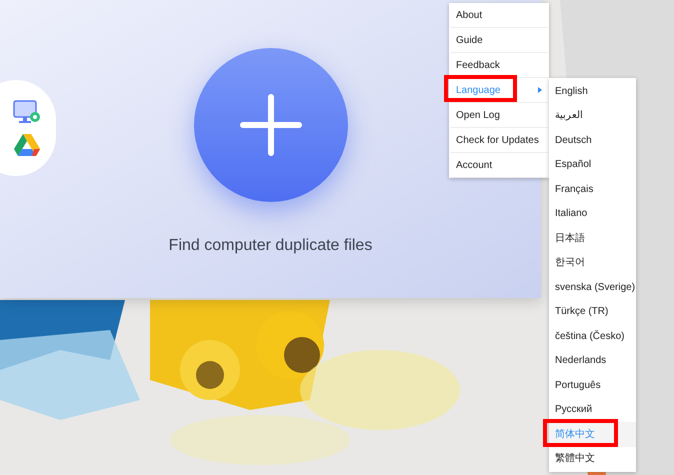  I want to click on submenu-item: Deutsch, so click(592, 140).